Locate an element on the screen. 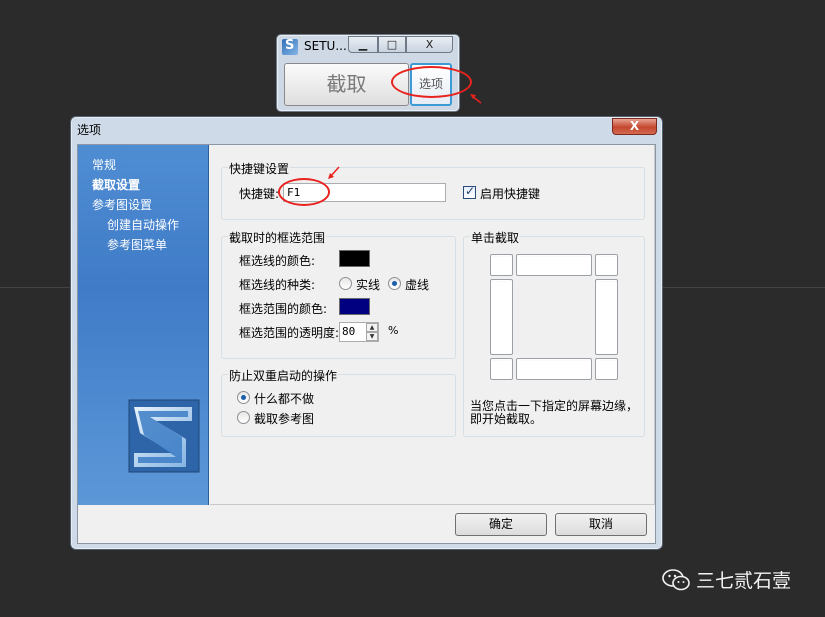 This screenshot has height=617, width=825. opacity-unit: % is located at coordinates (393, 330).